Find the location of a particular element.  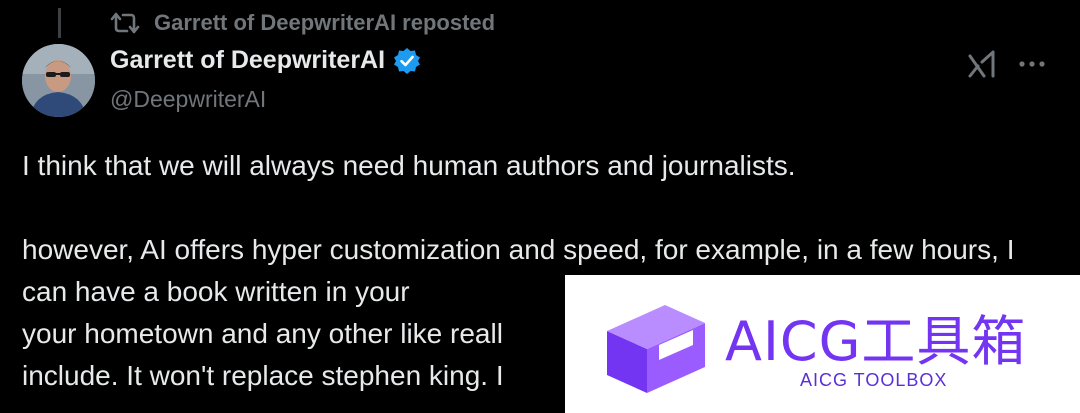

aicg-logo-icon is located at coordinates (656, 349).